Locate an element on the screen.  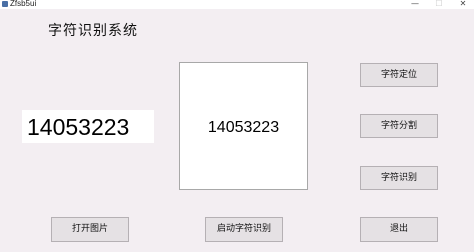
segment-characters-button: 字符分割 is located at coordinates (399, 126).